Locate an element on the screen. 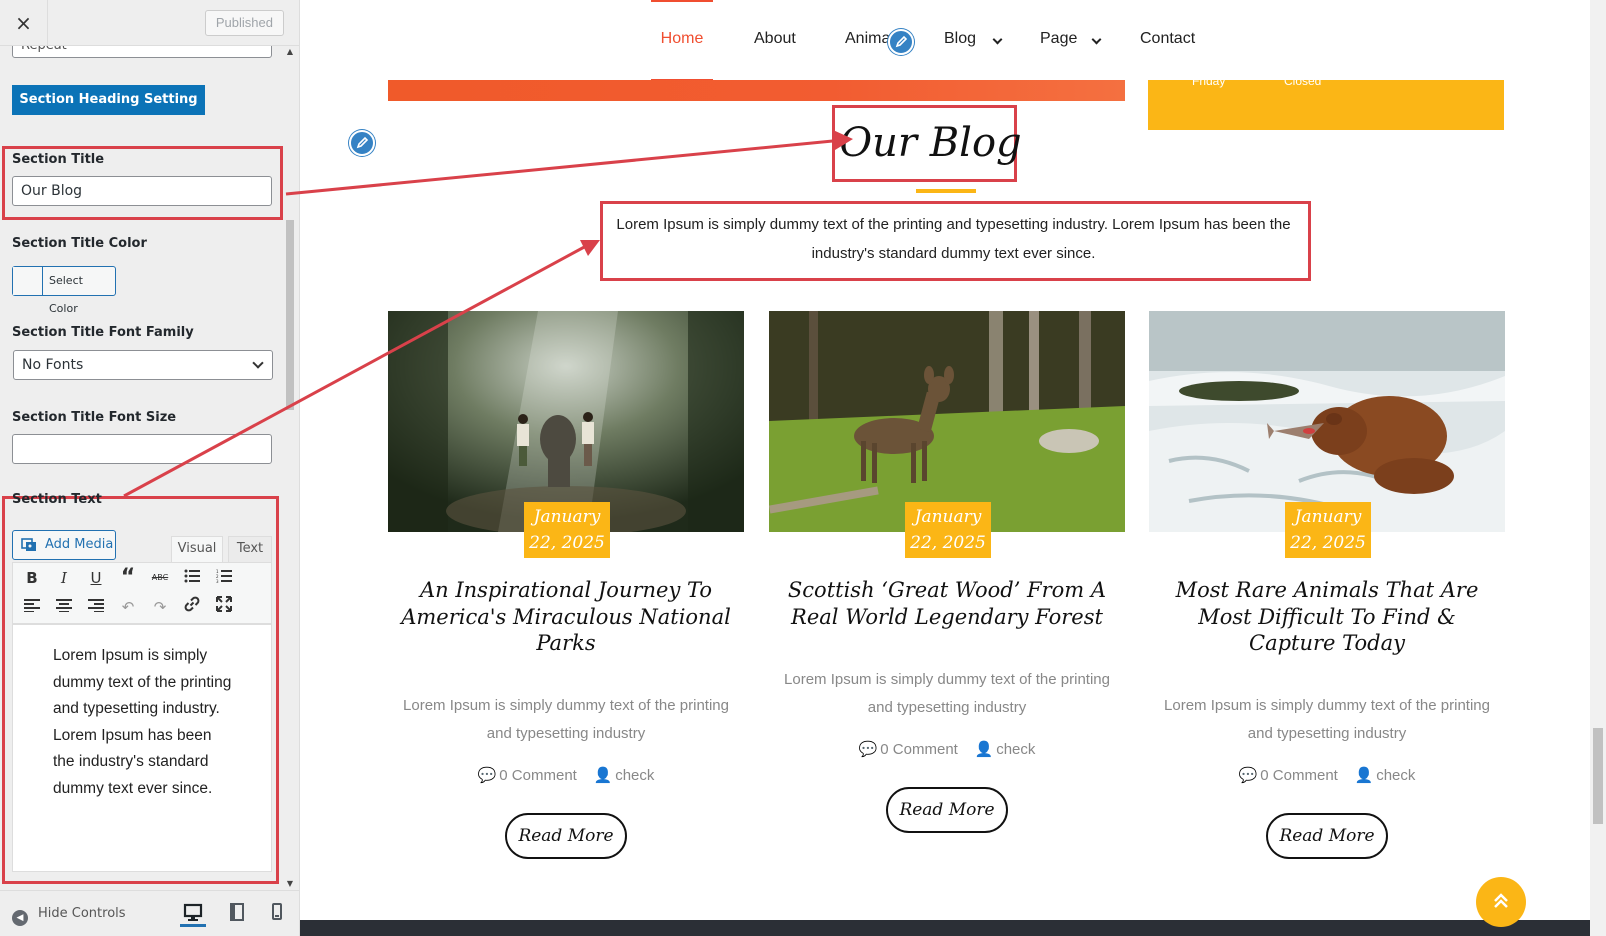 Image resolution: width=1606 pixels, height=936 pixels. chevron-down-icon is located at coordinates (258, 363).